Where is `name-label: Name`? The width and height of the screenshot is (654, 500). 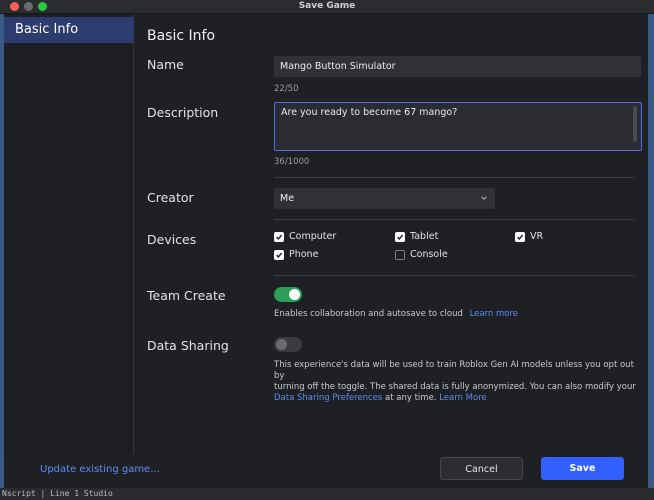
name-label: Name is located at coordinates (165, 64).